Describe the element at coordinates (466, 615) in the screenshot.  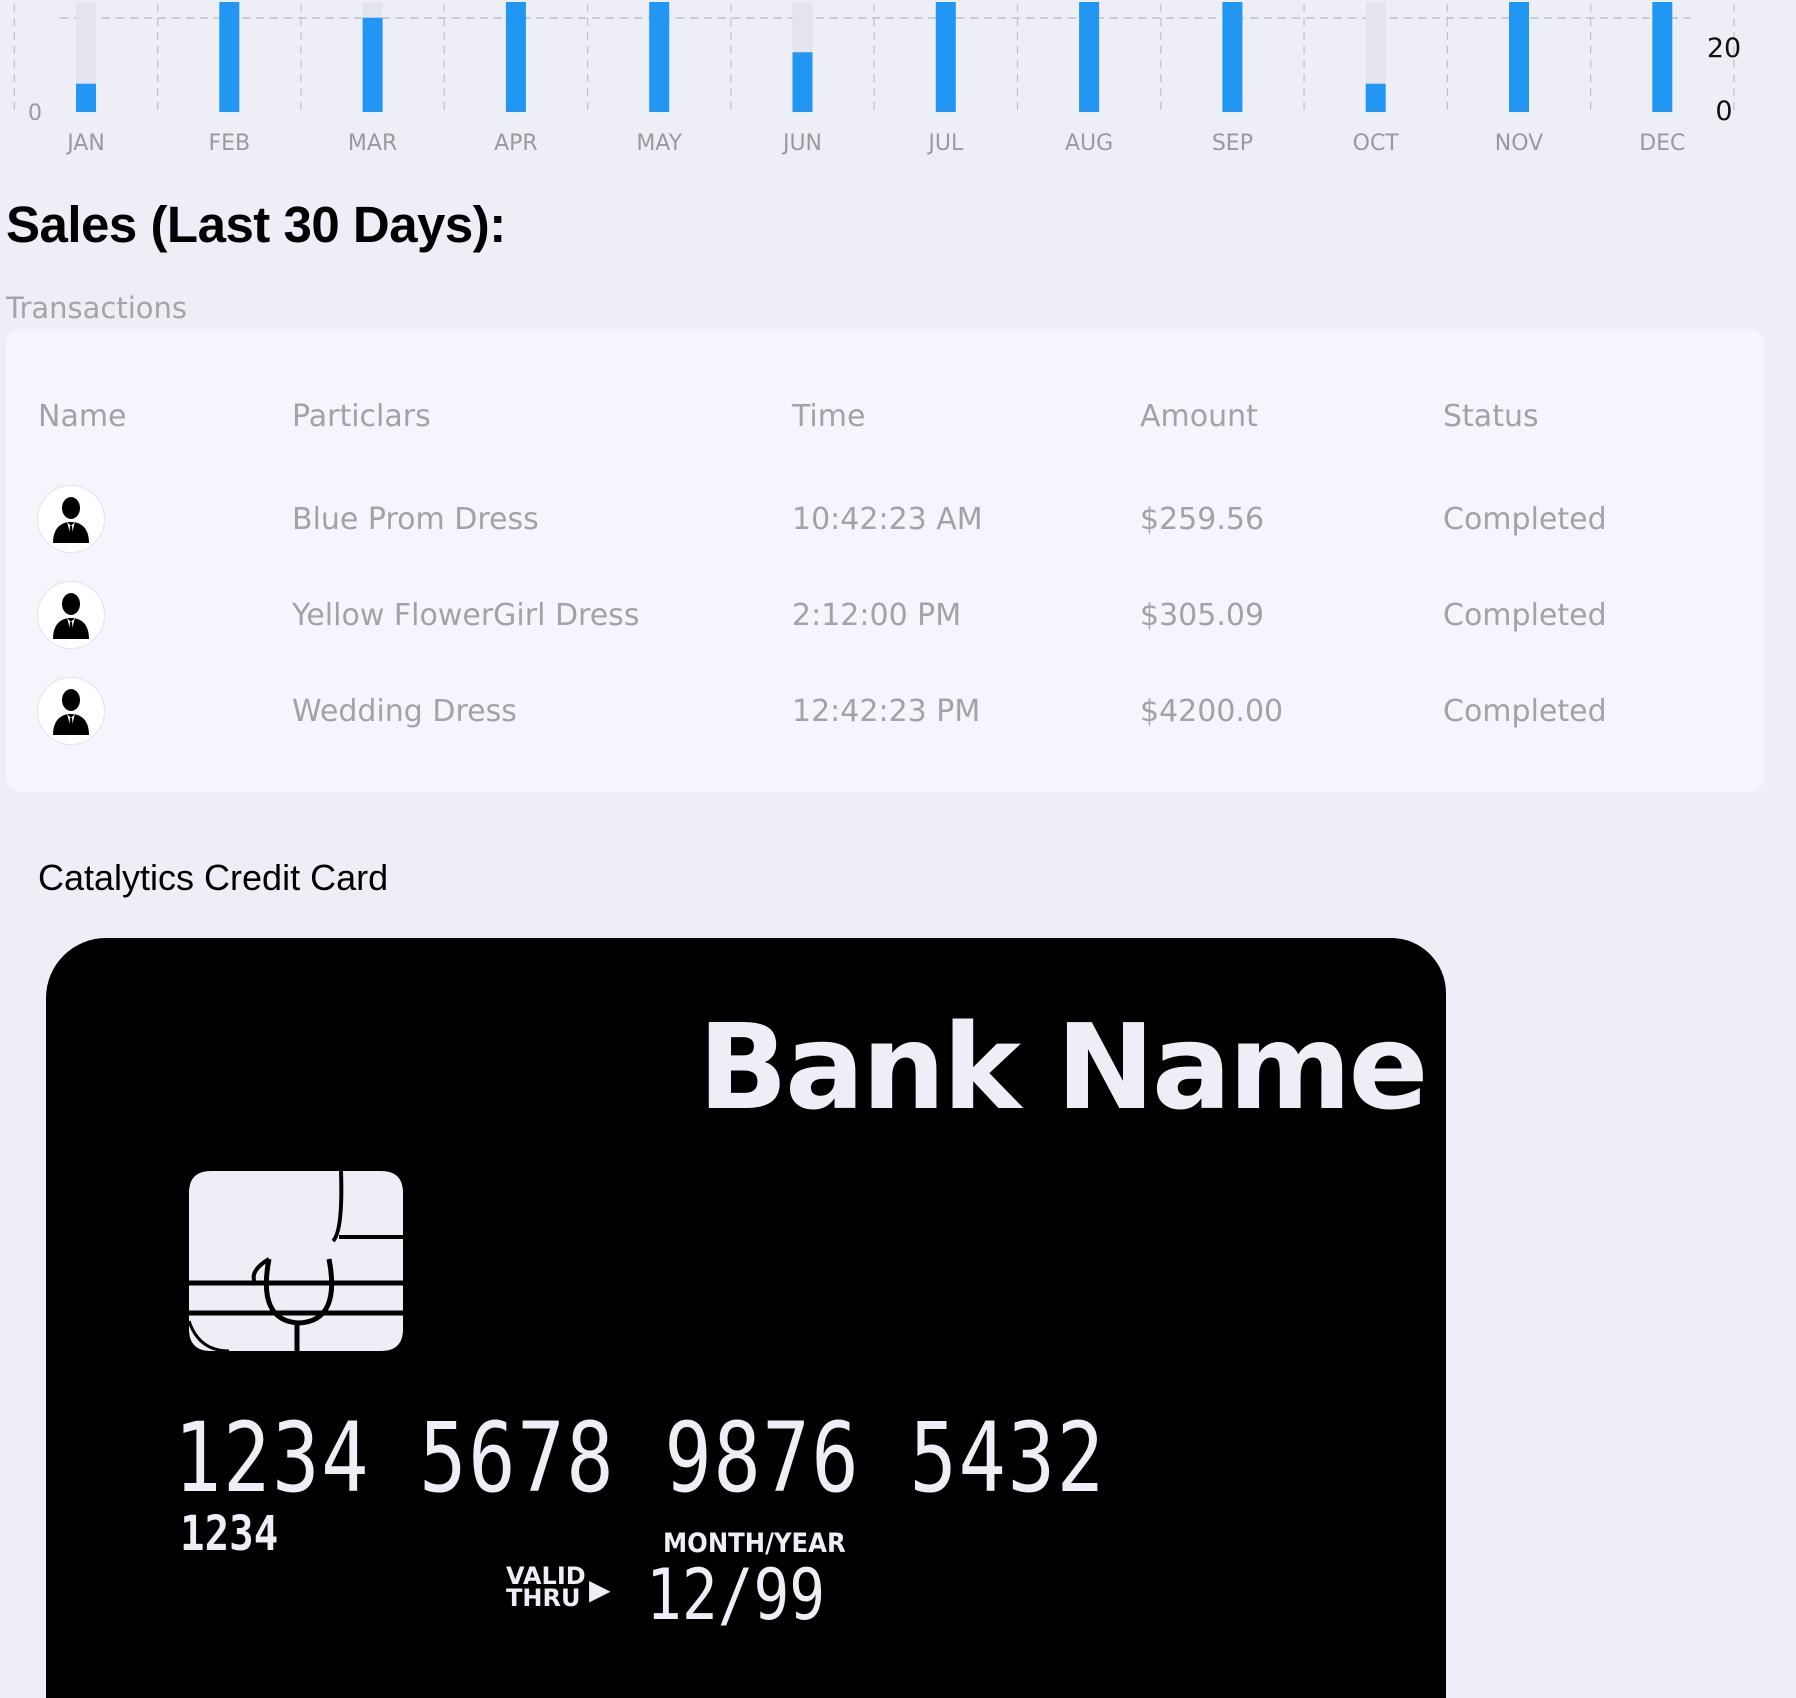
I see `row-particulars: Yellow FlowerGirl Dress` at that location.